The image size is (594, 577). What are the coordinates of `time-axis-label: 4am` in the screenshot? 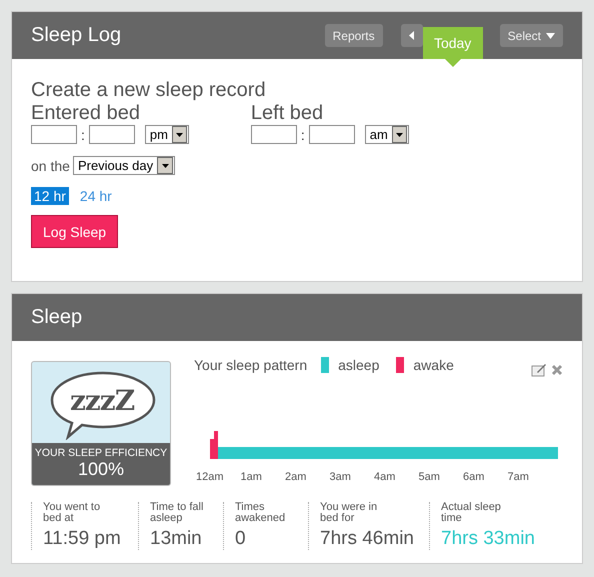 It's located at (385, 477).